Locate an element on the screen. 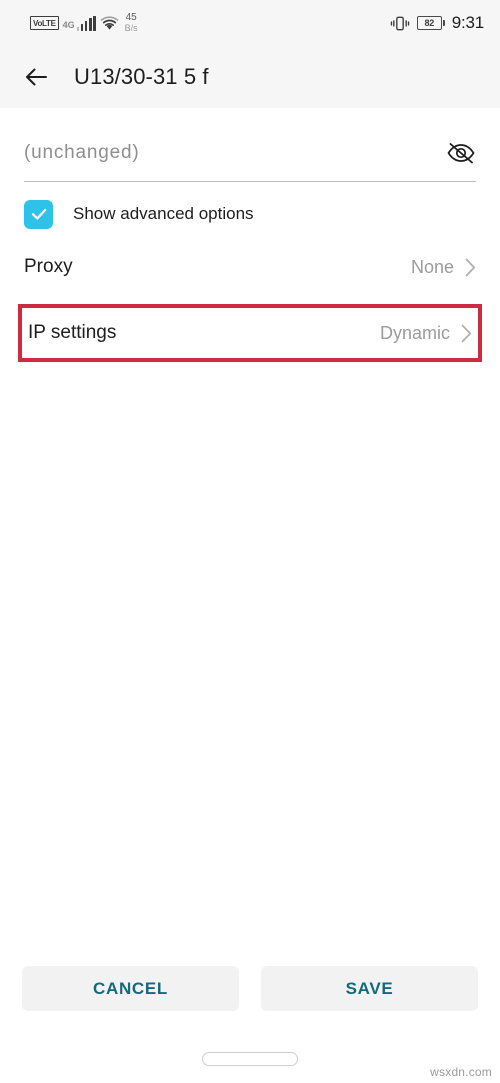 This screenshot has height=1083, width=500. setting-value-group-ip-settings: Dynamic is located at coordinates (426, 333).